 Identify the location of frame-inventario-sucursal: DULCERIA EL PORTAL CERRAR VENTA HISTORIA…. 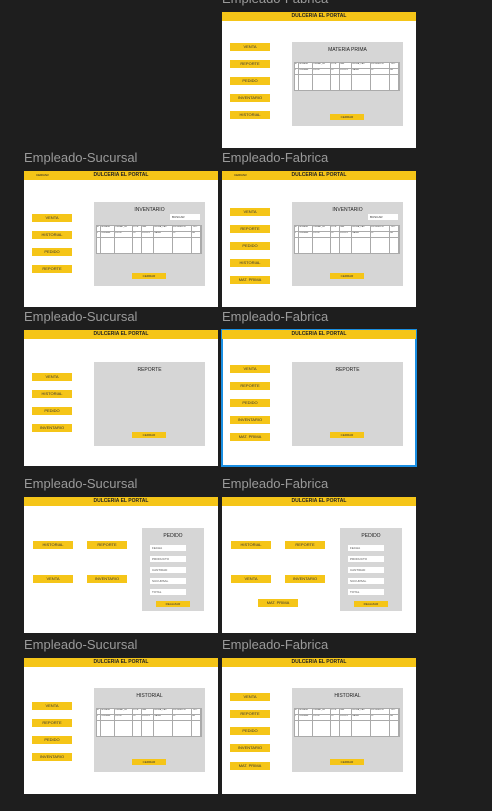
(121, 239).